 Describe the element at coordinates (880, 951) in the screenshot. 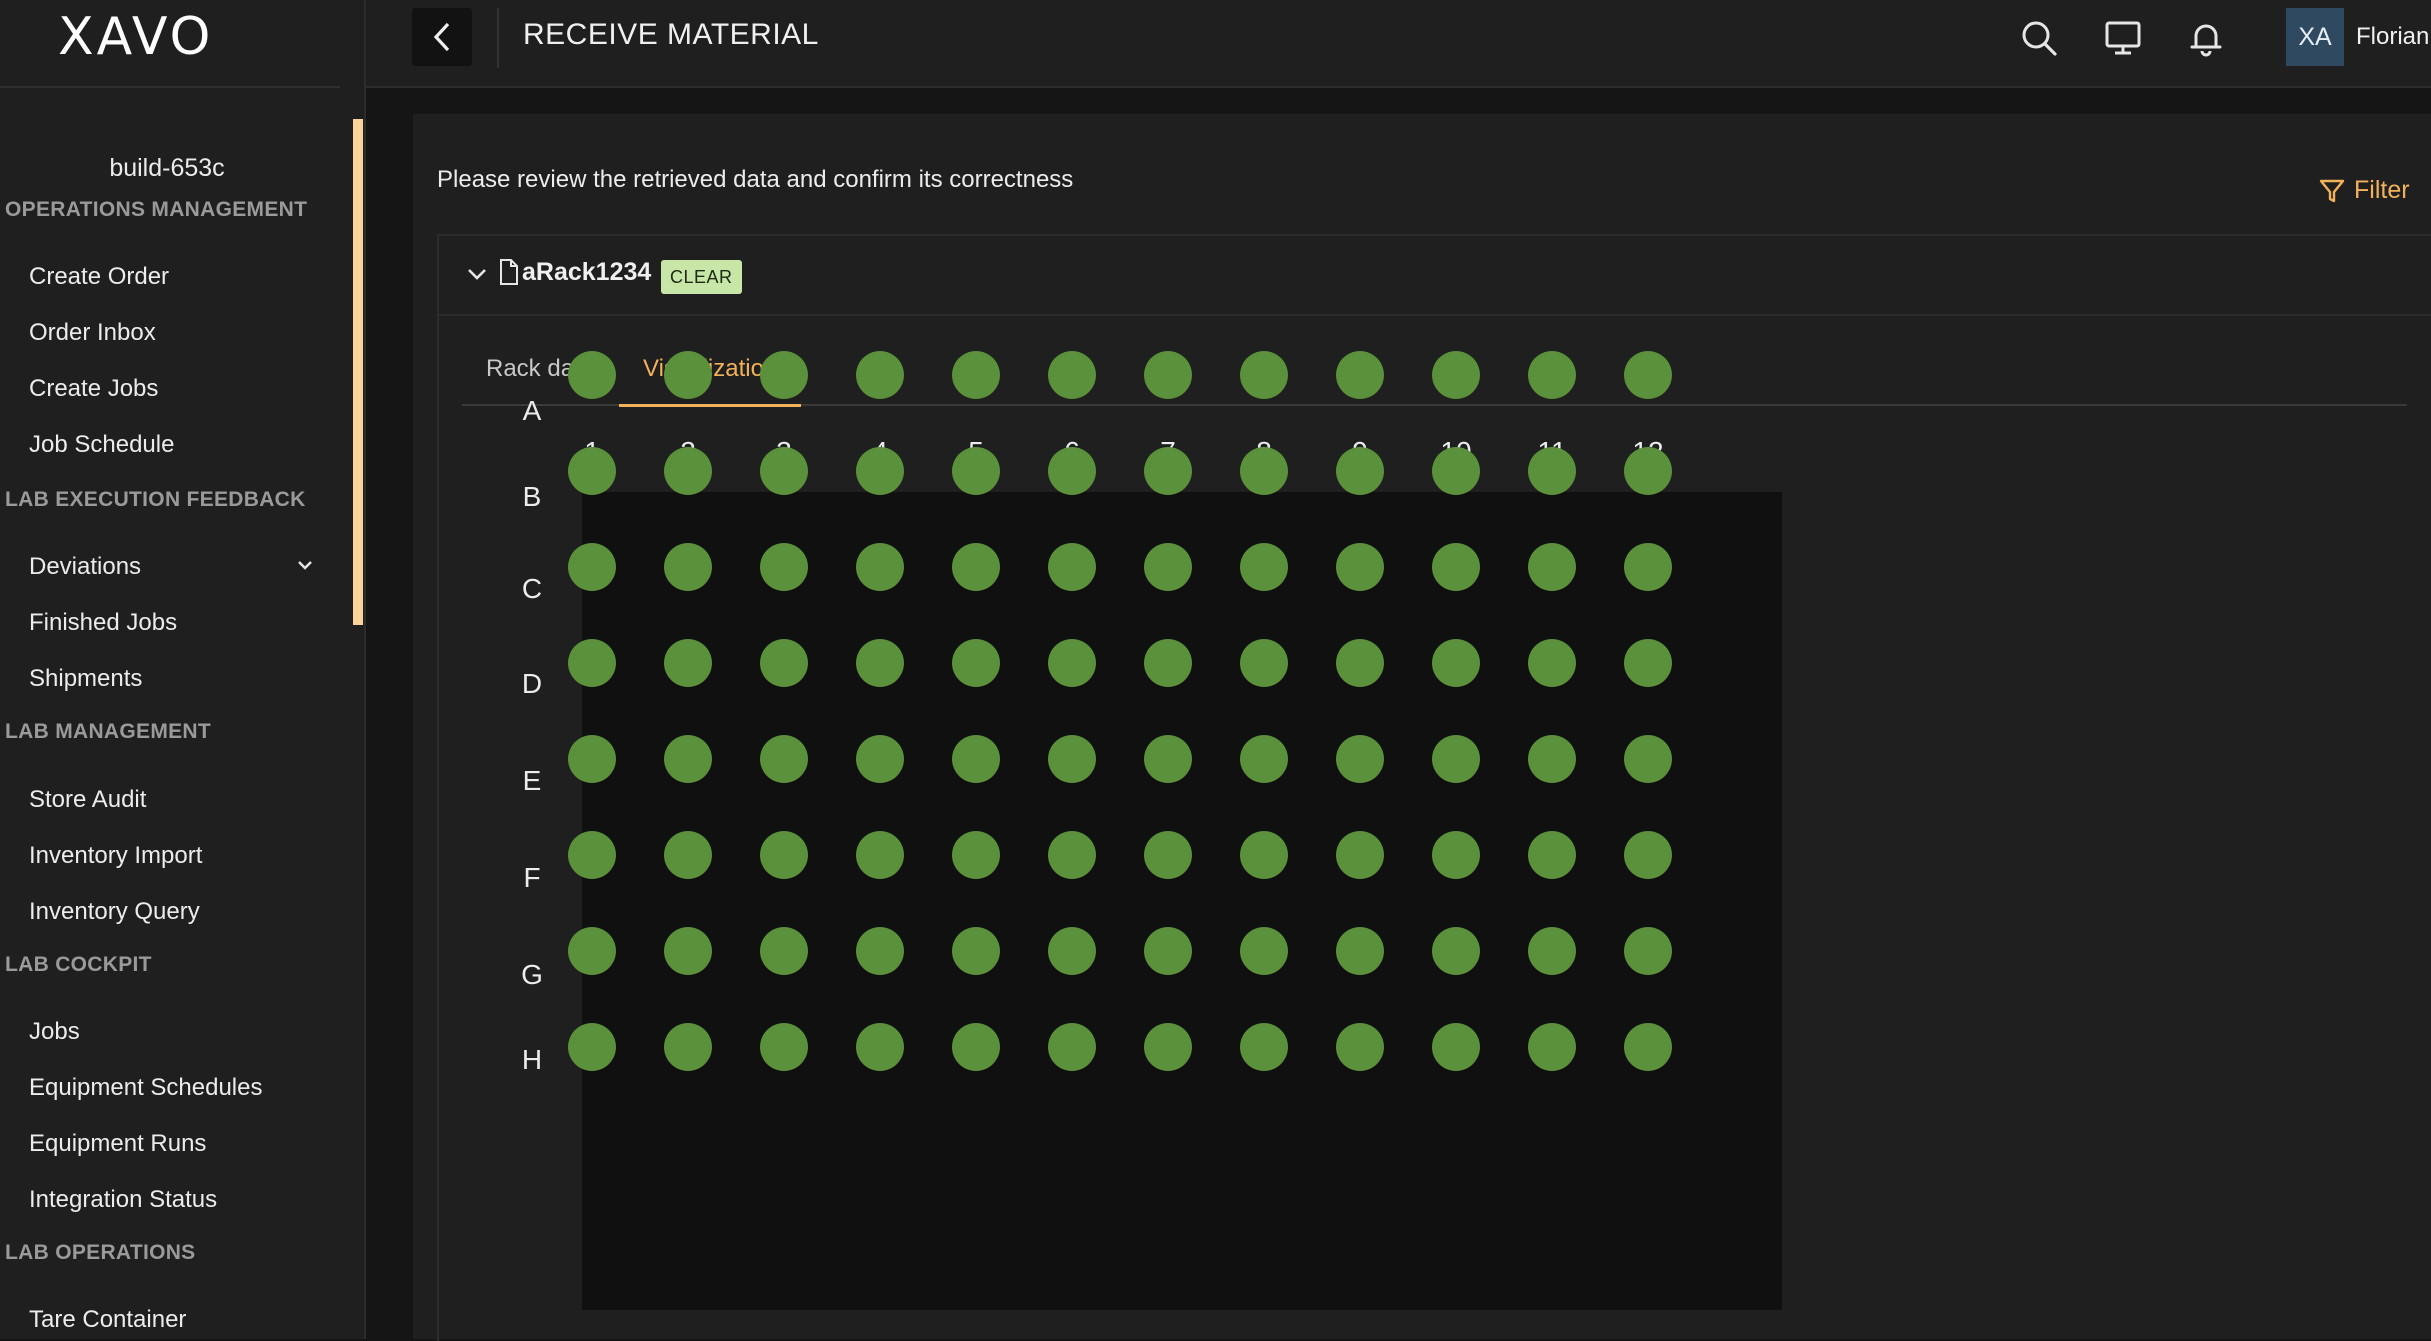

I see `well-G4` at that location.